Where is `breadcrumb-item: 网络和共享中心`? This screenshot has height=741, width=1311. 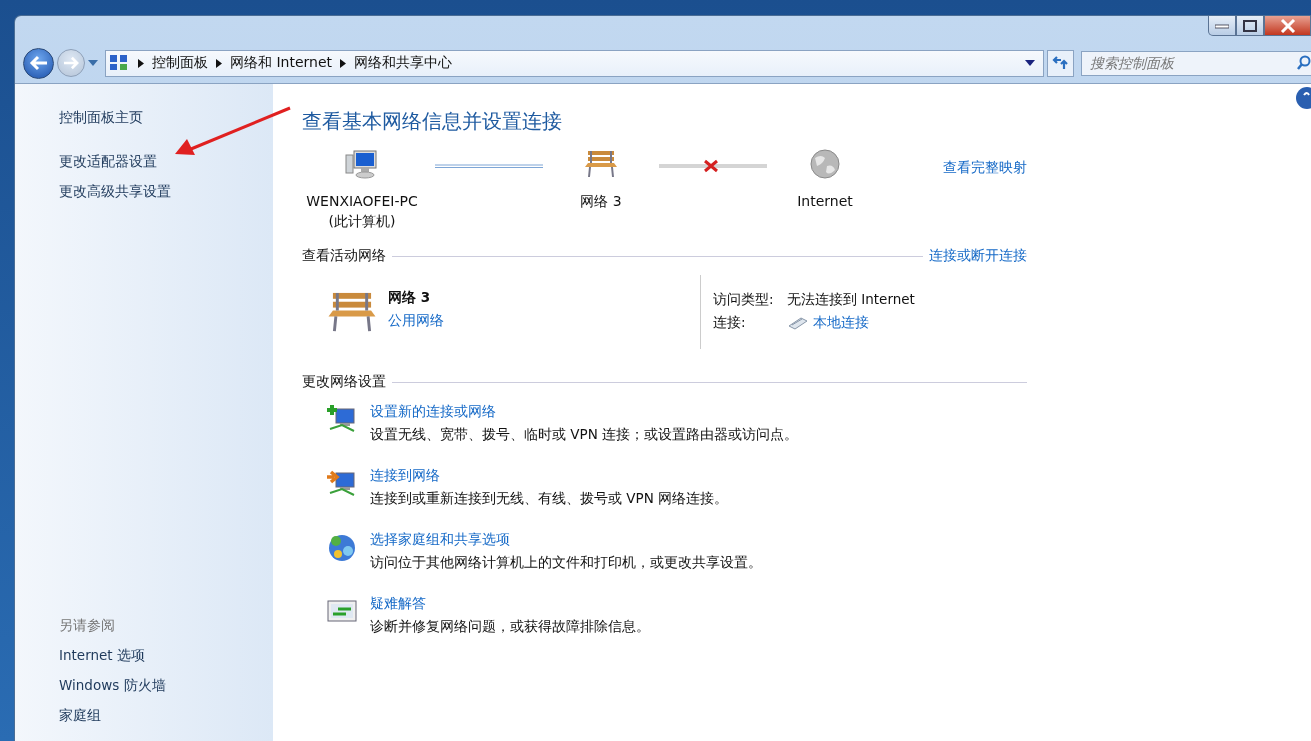 breadcrumb-item: 网络和共享中心 is located at coordinates (403, 63).